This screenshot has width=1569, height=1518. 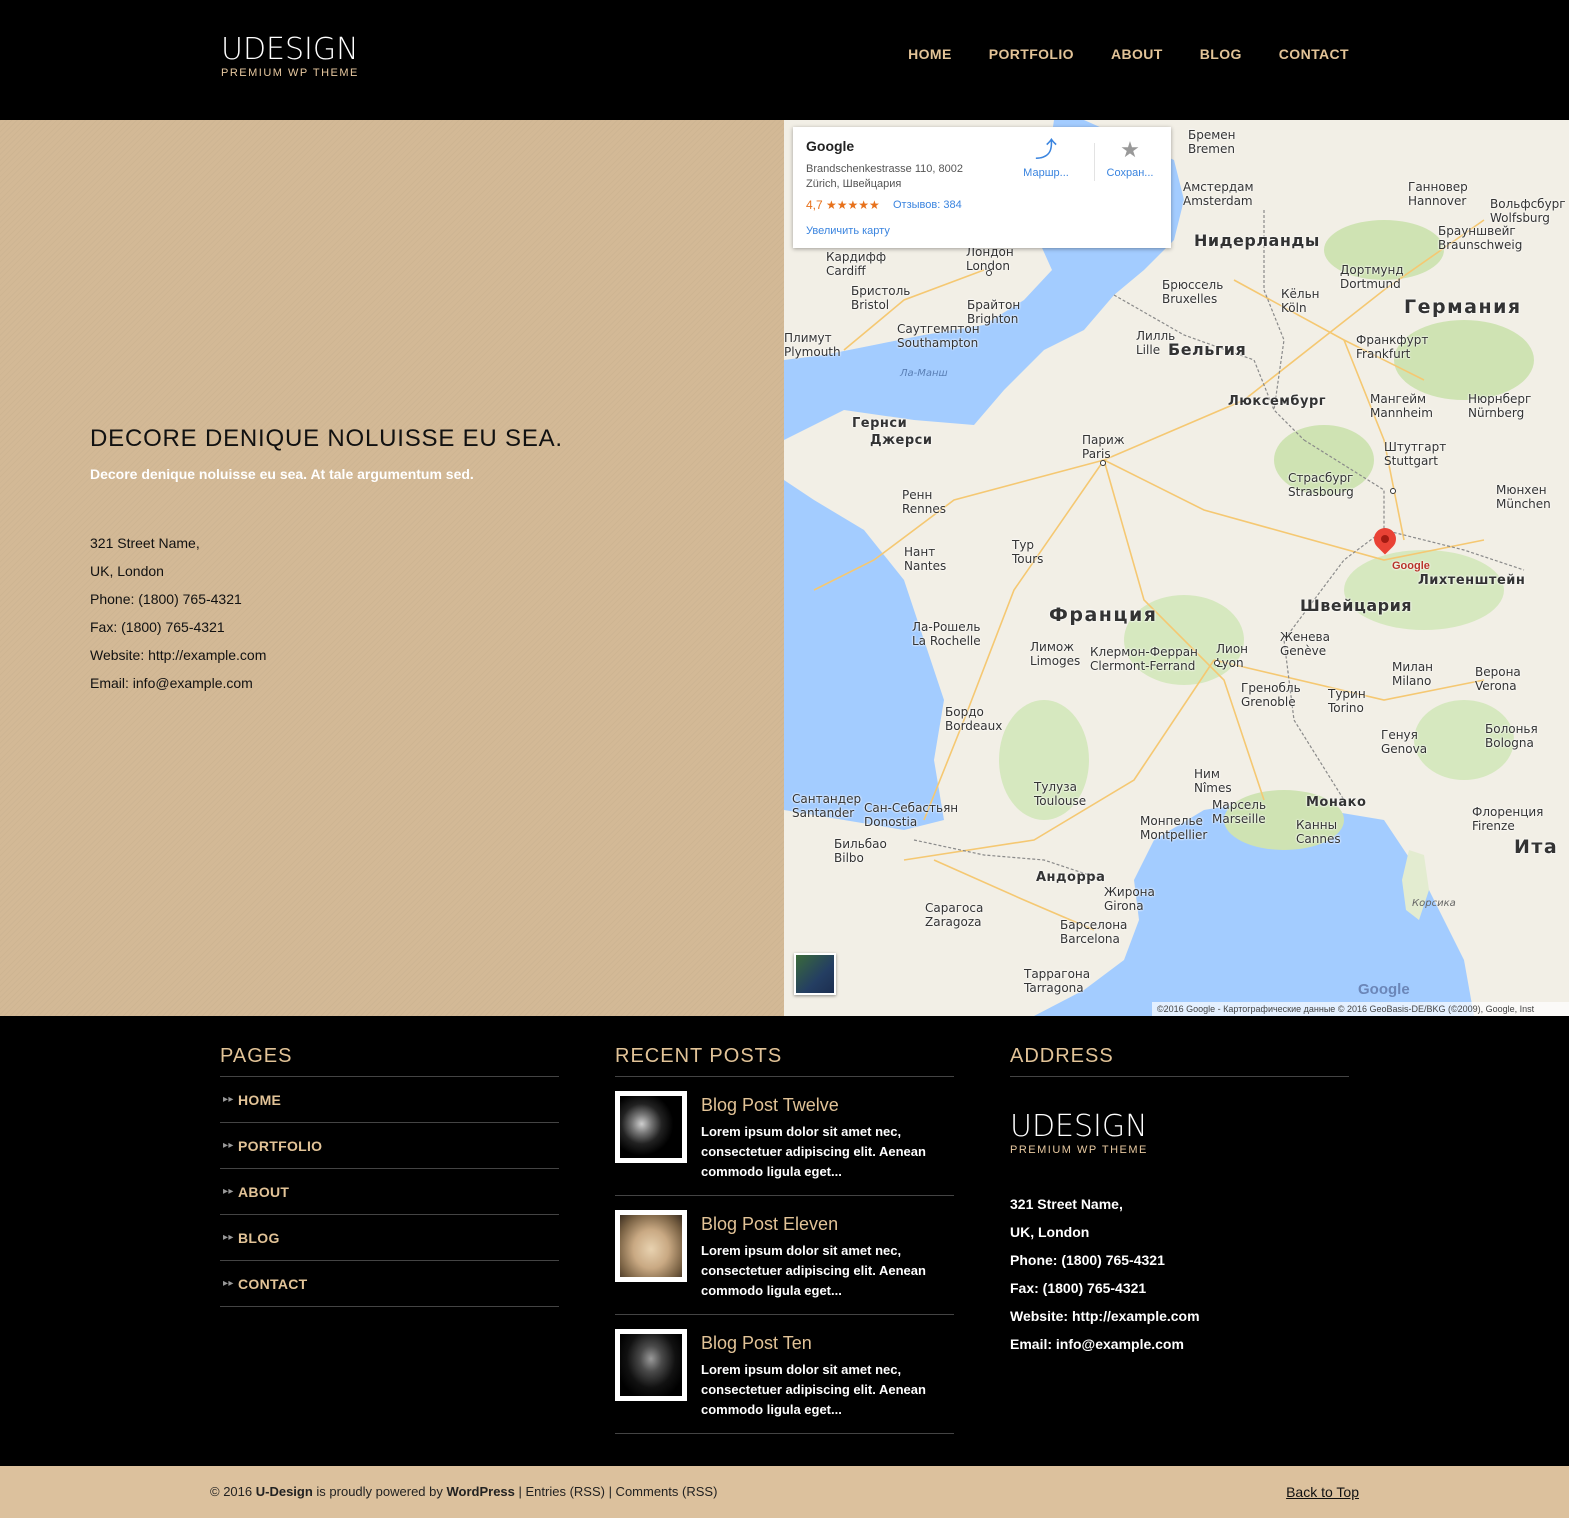 What do you see at coordinates (480, 1491) in the screenshot?
I see `wordpress-link: WordPress` at bounding box center [480, 1491].